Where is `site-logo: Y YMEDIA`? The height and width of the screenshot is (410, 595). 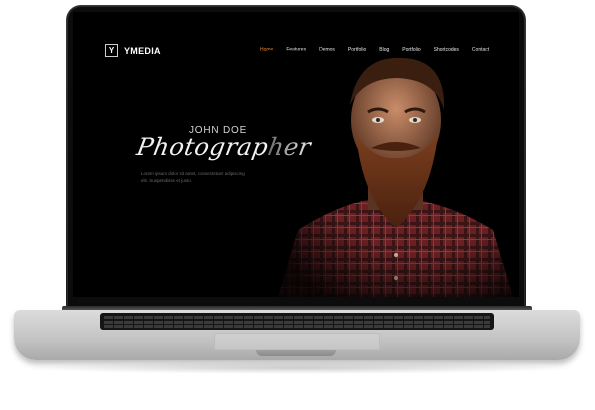
site-logo: Y YMEDIA is located at coordinates (133, 50).